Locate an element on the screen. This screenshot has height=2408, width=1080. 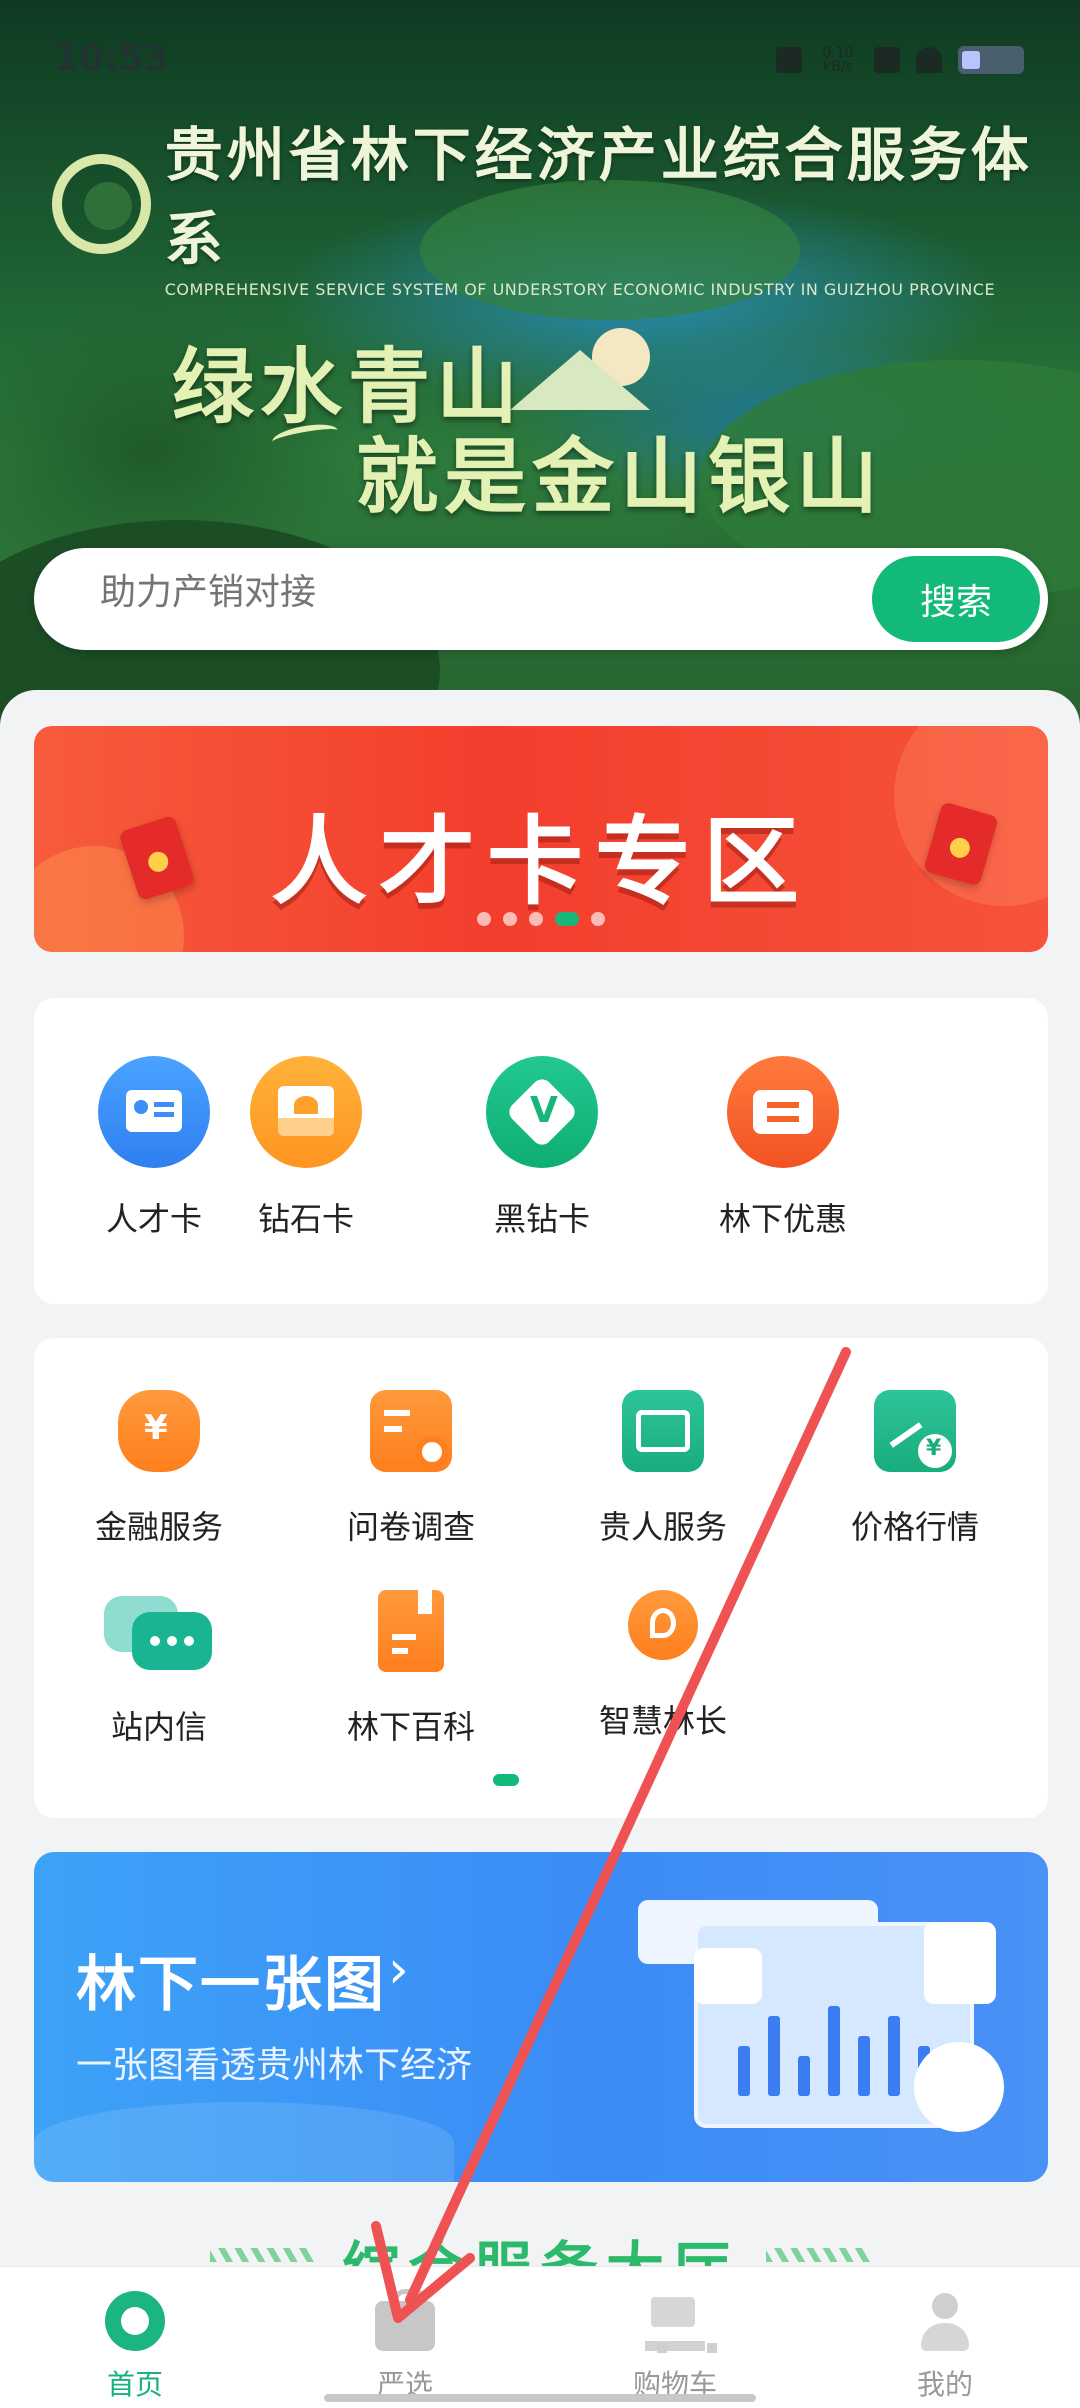
price-trend-icon: ¥ is located at coordinates (915, 1431).